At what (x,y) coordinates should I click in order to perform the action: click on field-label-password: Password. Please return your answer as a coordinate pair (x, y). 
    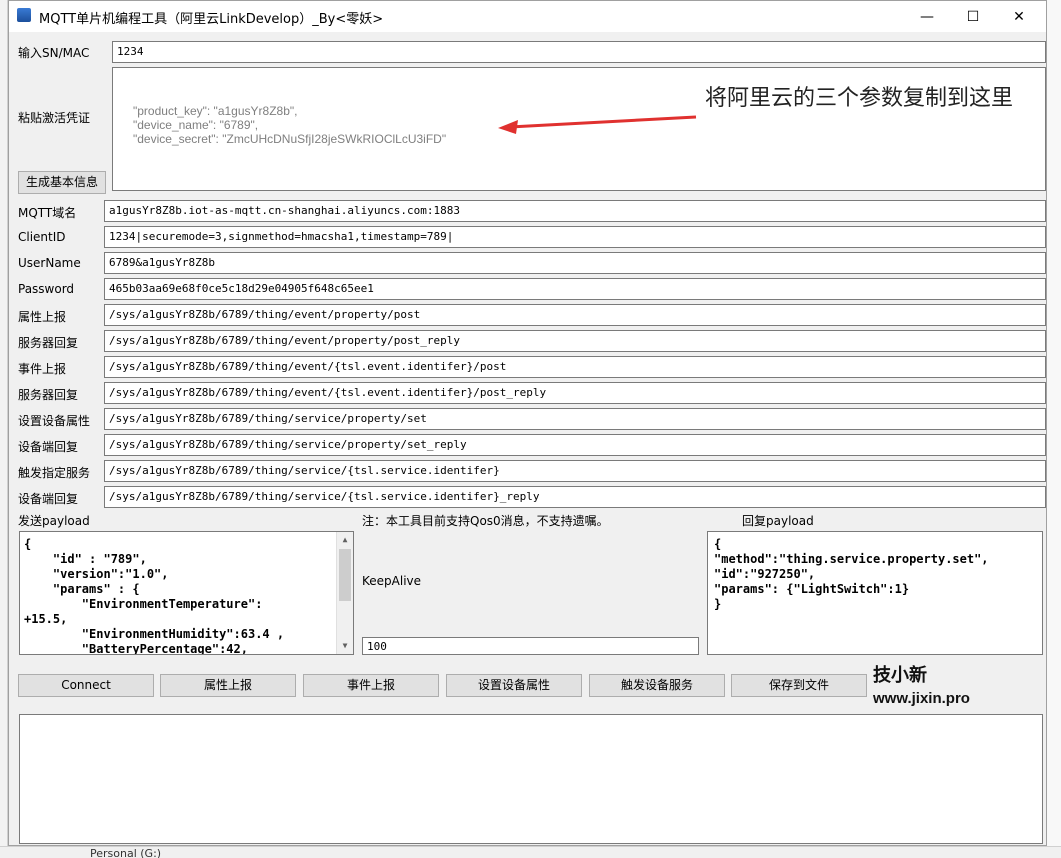
    Looking at the image, I should click on (46, 289).